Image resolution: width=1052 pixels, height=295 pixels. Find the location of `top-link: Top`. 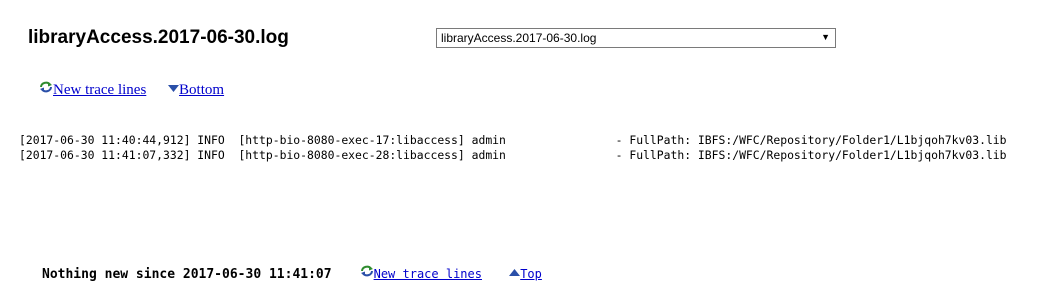

top-link: Top is located at coordinates (525, 274).